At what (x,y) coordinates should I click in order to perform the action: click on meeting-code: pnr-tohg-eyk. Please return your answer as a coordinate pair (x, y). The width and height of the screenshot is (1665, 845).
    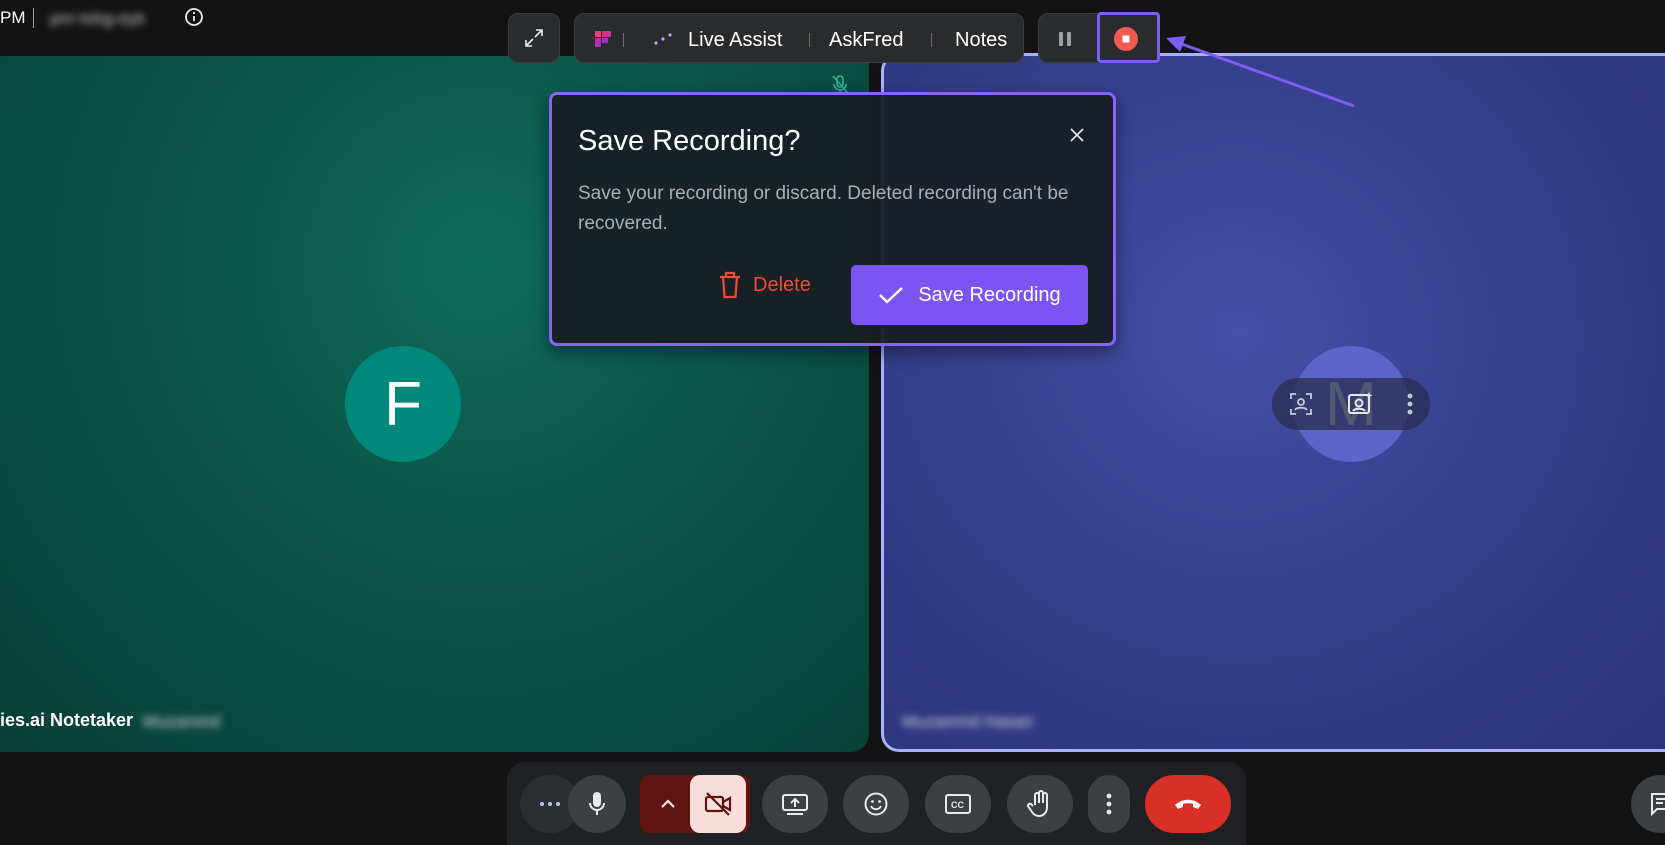
    Looking at the image, I should click on (98, 18).